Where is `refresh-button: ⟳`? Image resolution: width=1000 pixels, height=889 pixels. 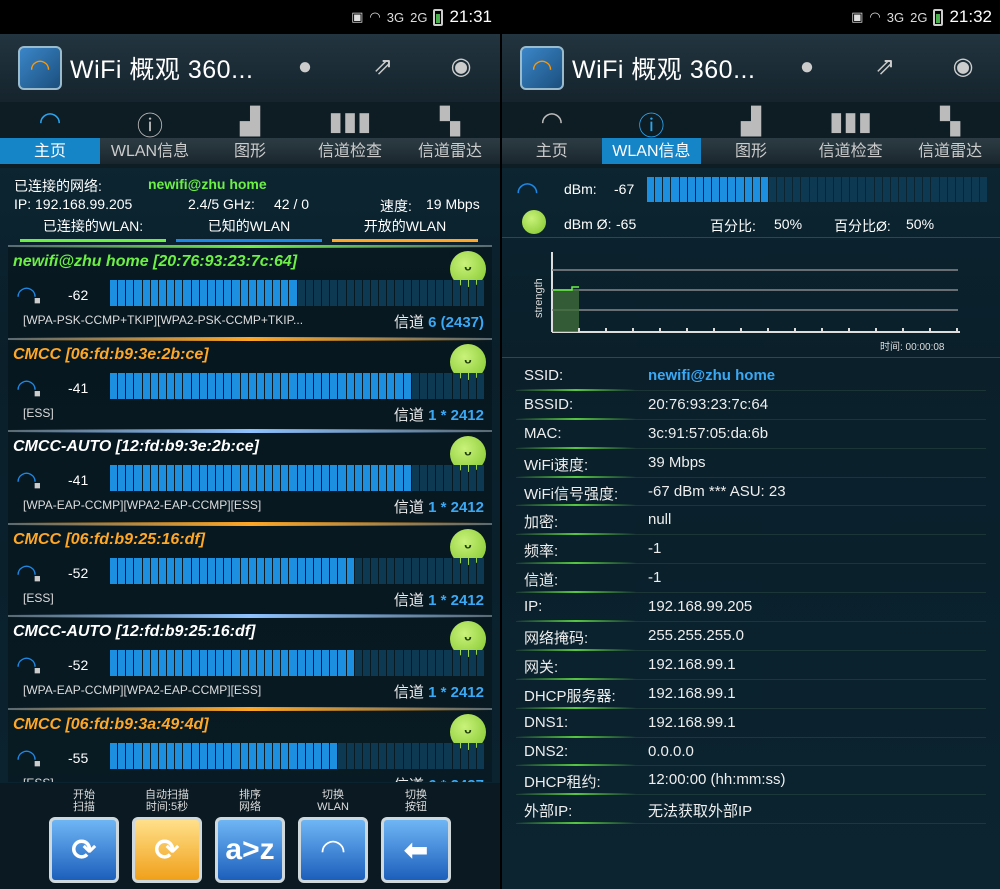
refresh-button: ⟳ is located at coordinates (84, 850).